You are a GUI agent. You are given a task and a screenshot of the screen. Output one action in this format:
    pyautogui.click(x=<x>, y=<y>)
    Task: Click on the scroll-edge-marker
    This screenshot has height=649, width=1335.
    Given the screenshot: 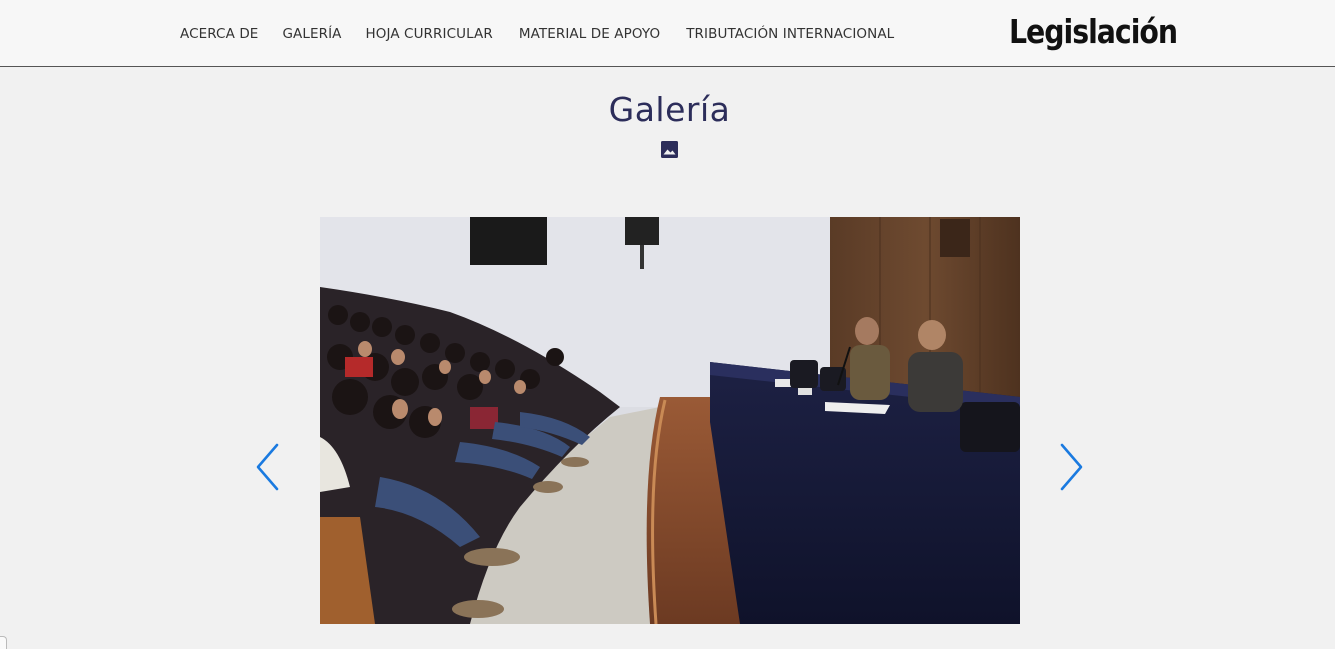 What is the action you would take?
    pyautogui.click(x=3, y=642)
    